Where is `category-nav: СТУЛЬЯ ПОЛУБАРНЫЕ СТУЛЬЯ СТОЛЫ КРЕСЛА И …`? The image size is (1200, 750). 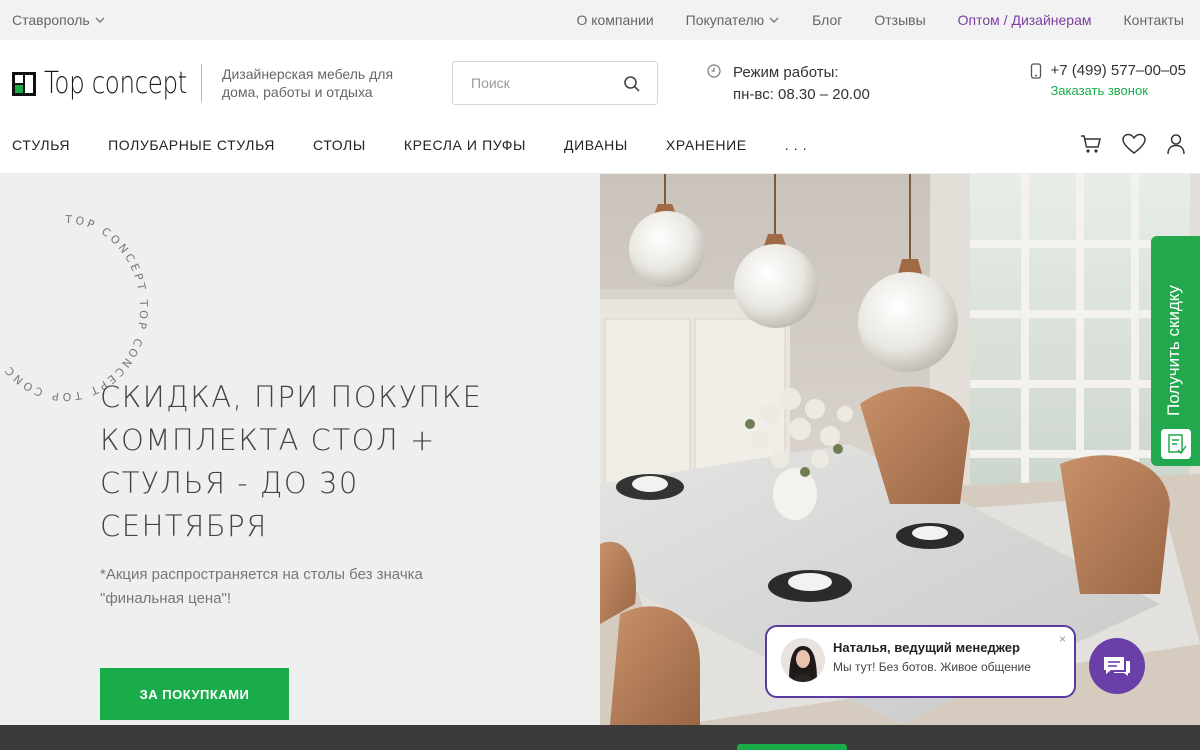
category-nav: СТУЛЬЯ ПОЛУБАРНЫЕ СТУЛЬЯ СТОЛЫ КРЕСЛА И … is located at coordinates (600, 150).